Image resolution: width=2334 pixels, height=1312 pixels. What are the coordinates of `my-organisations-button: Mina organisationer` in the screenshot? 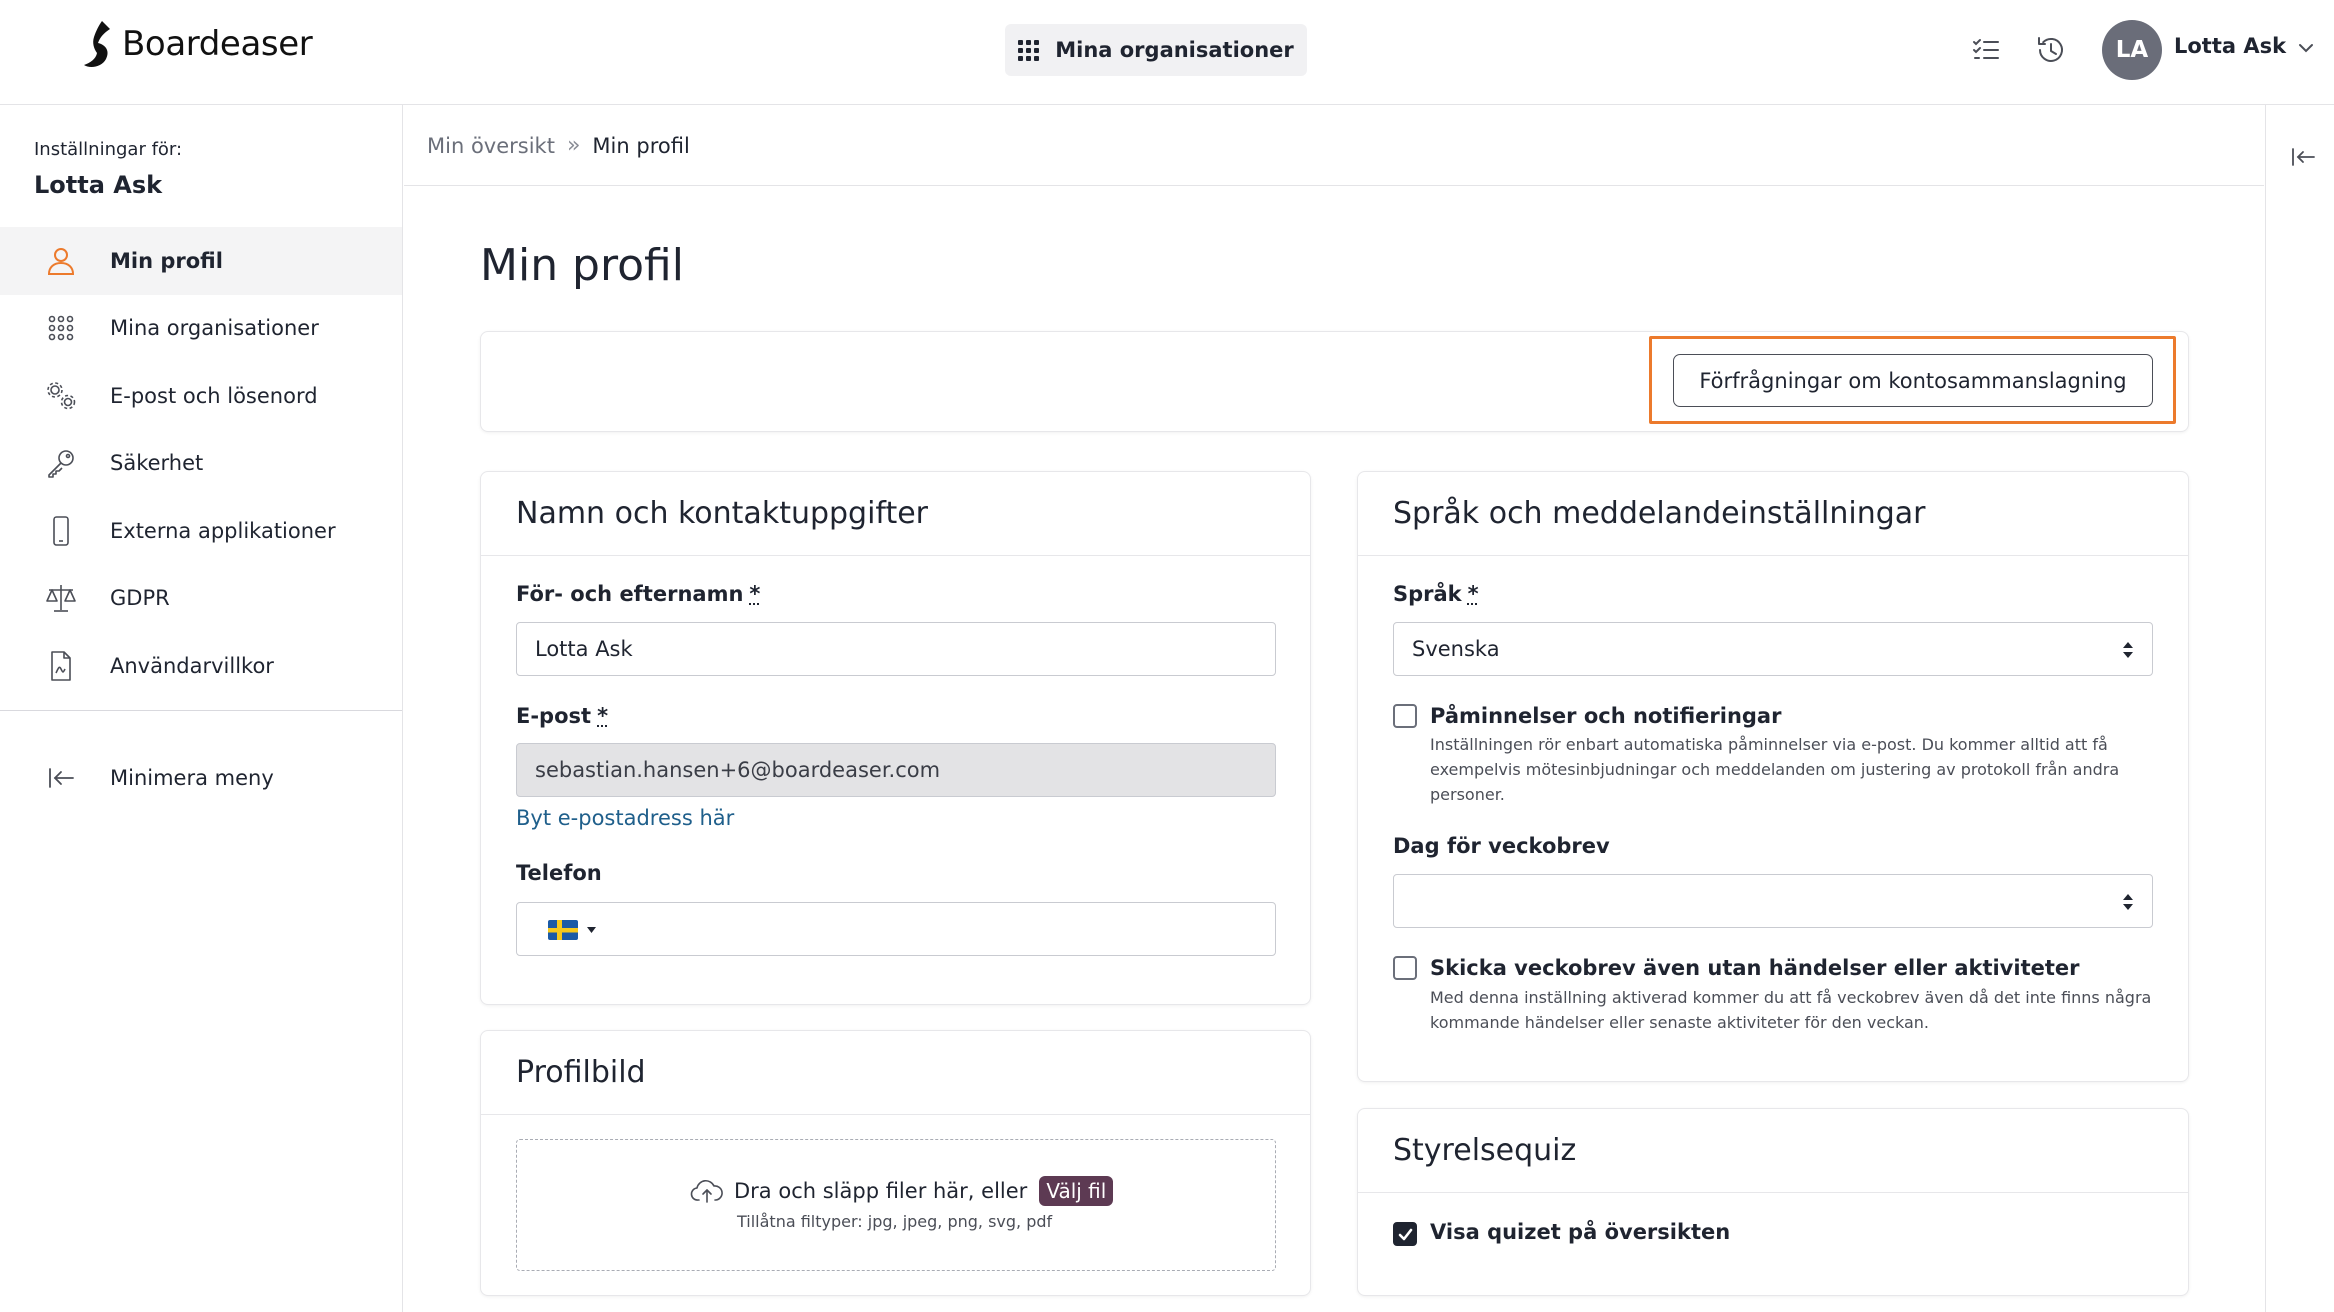 It's located at (1156, 50).